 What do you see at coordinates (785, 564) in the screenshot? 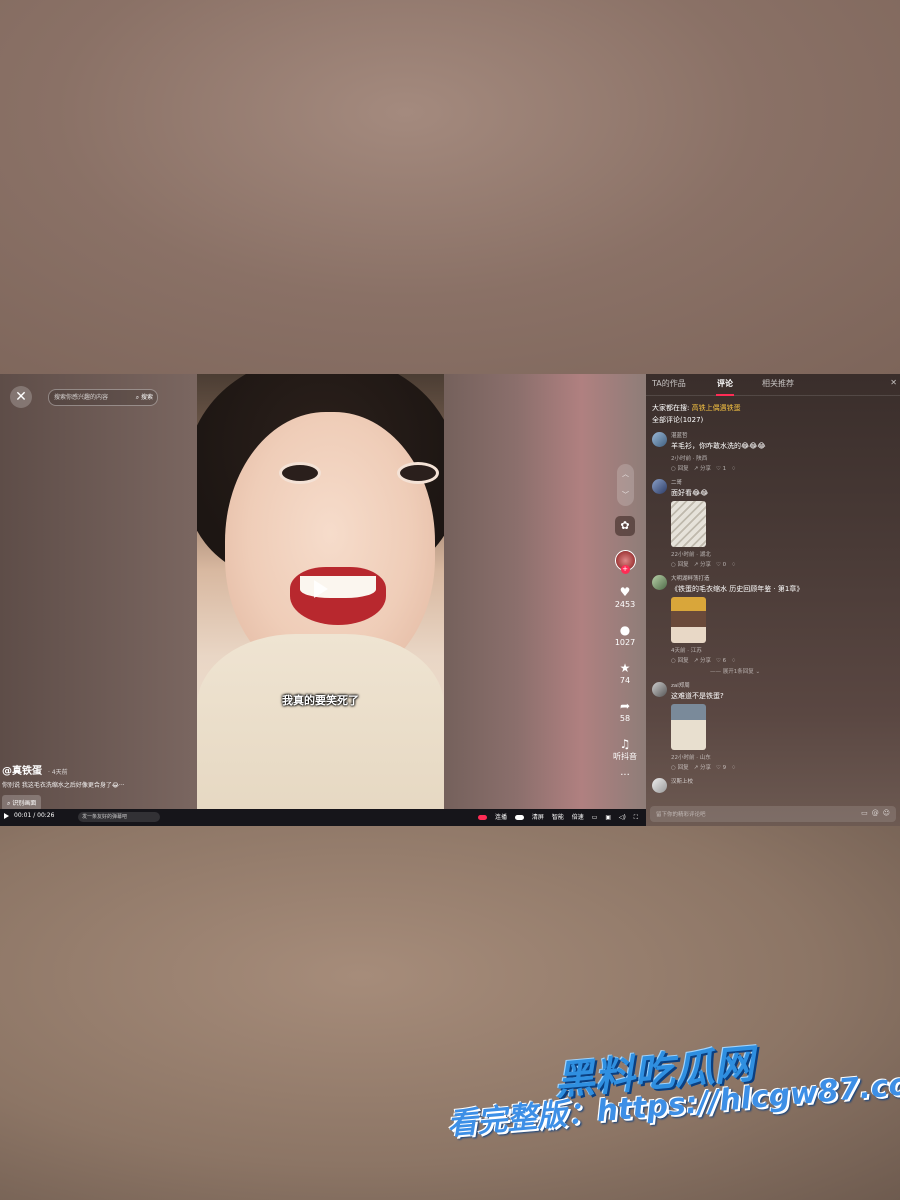
I see `comment-actions: ○ 回复 ↗ 分享 ♡ 0 ♢` at bounding box center [785, 564].